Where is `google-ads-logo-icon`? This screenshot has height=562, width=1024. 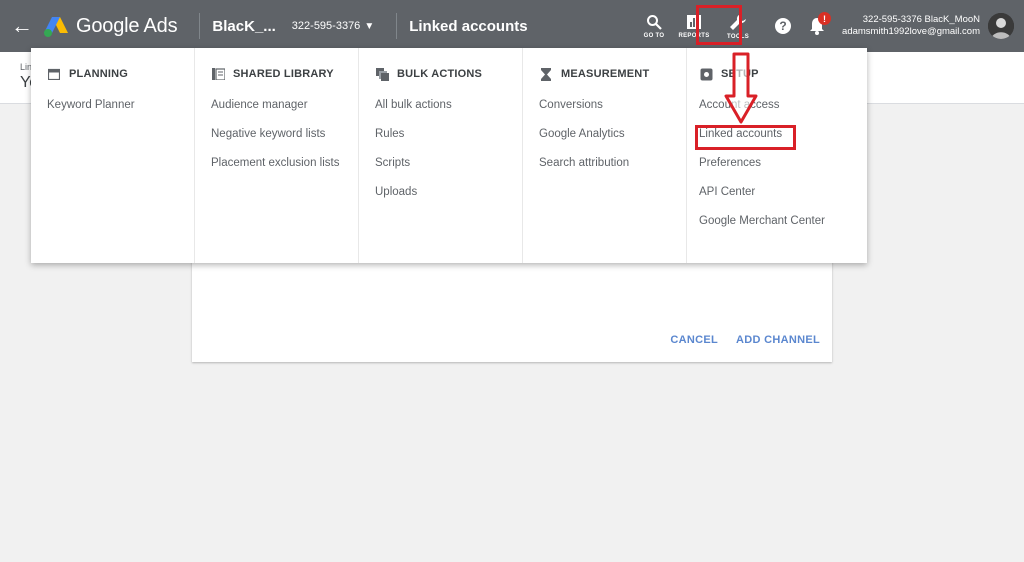 google-ads-logo-icon is located at coordinates (56, 27).